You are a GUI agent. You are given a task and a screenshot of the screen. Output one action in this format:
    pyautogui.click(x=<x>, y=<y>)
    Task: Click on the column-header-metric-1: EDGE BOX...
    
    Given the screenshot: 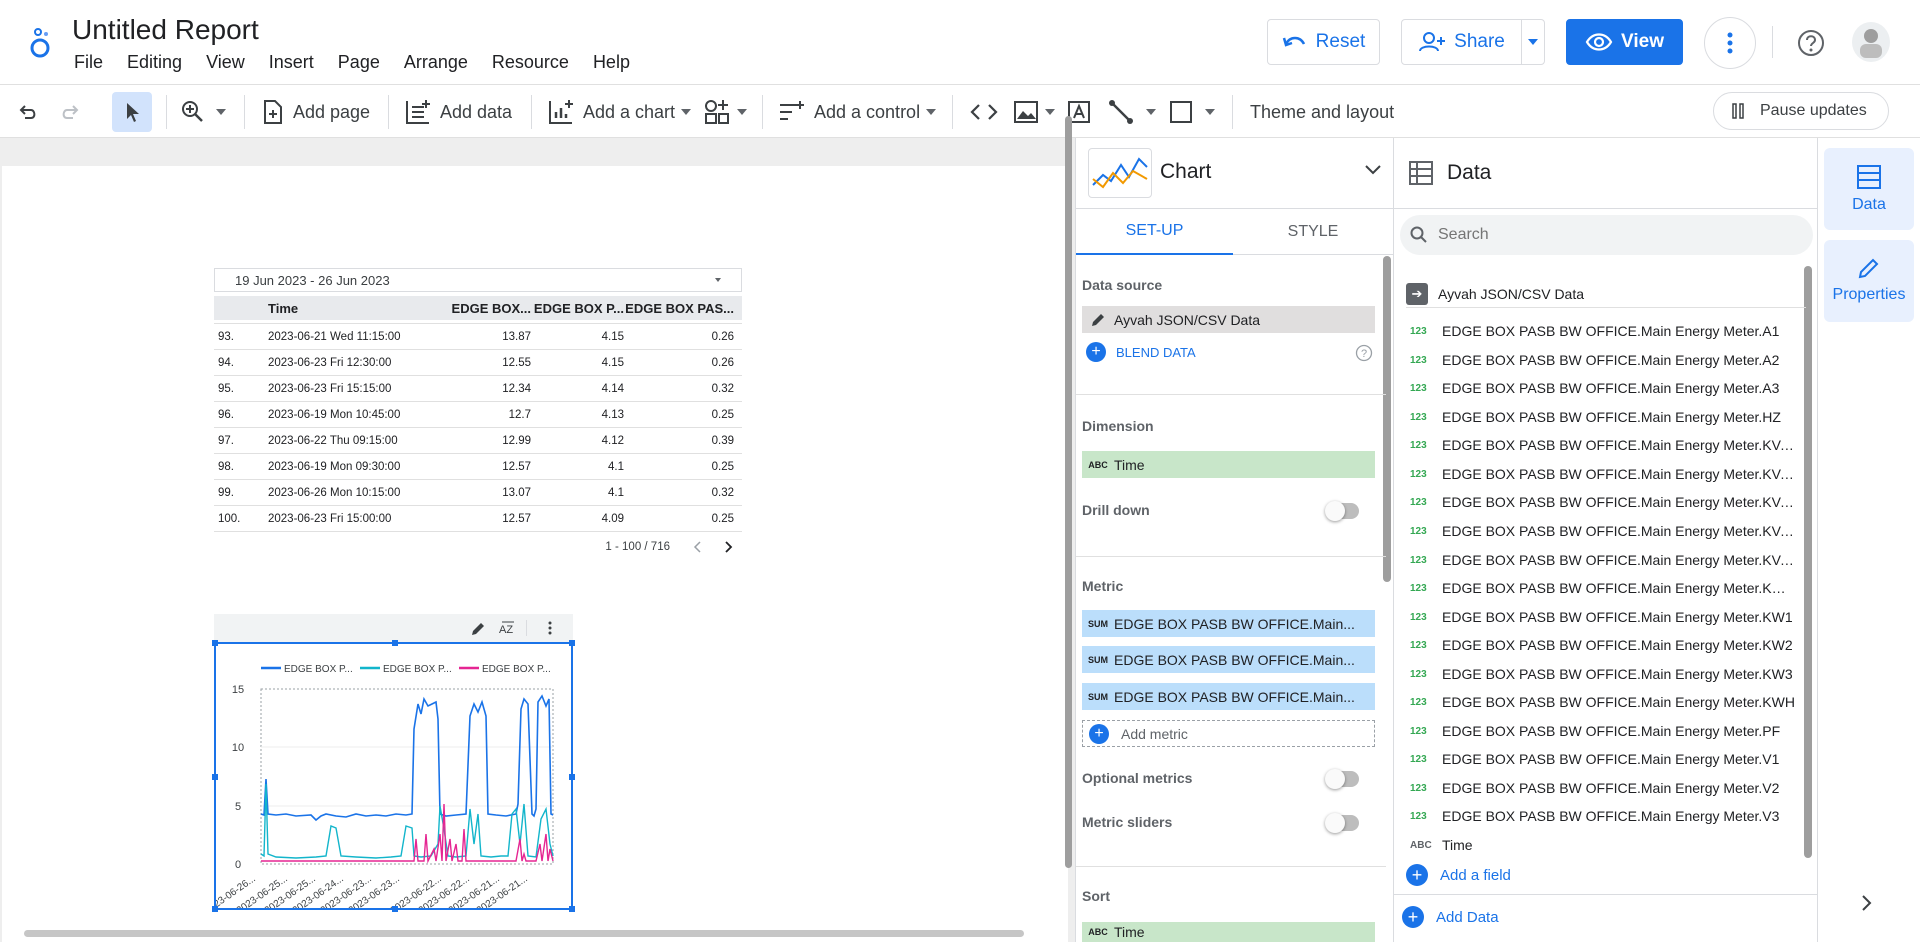 What is the action you would take?
    pyautogui.click(x=482, y=308)
    